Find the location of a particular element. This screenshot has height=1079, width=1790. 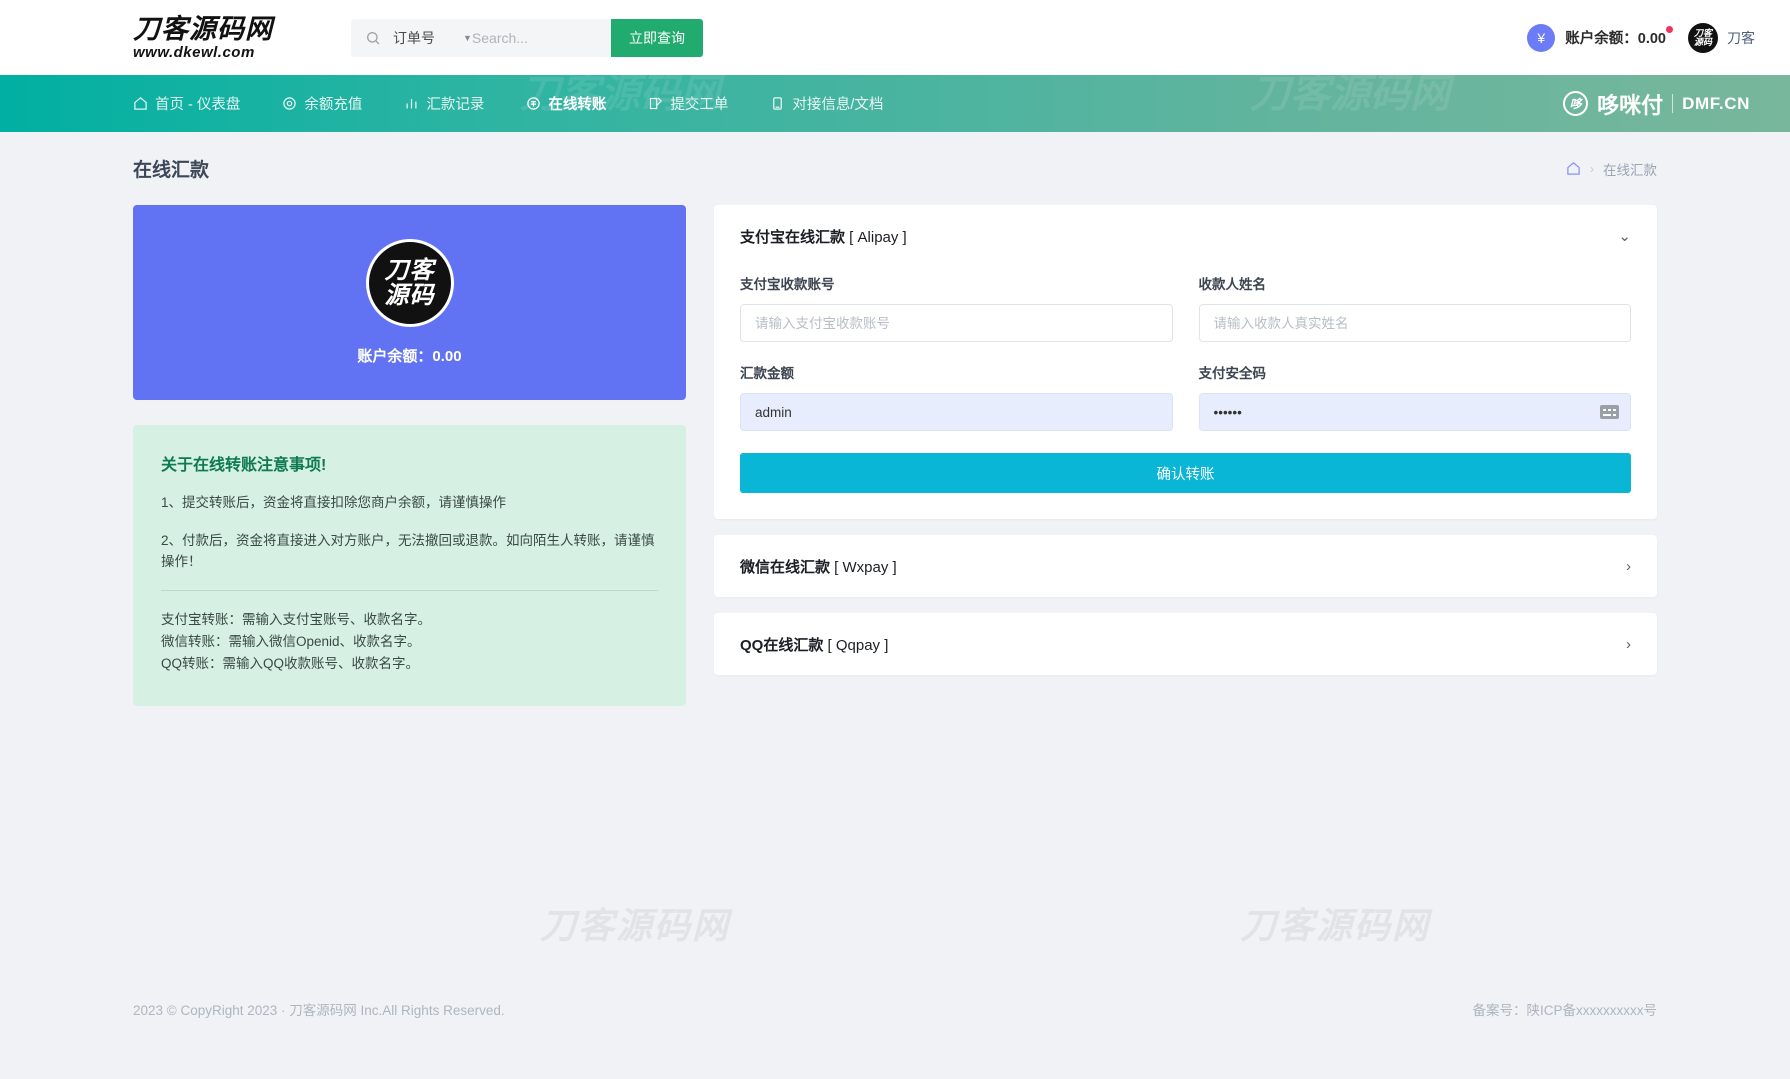

yuan-icon: ¥ is located at coordinates (1541, 37).